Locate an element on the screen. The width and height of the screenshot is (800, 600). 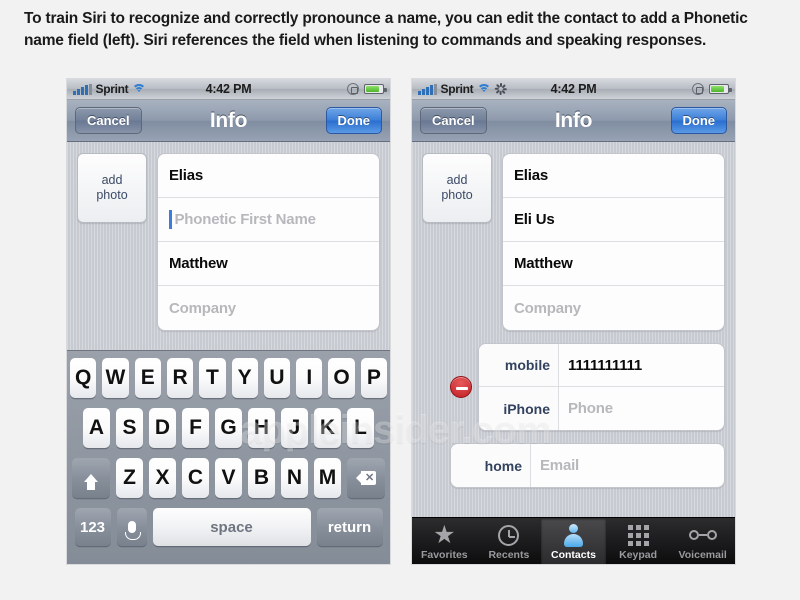
key-t: T is located at coordinates (212, 378).